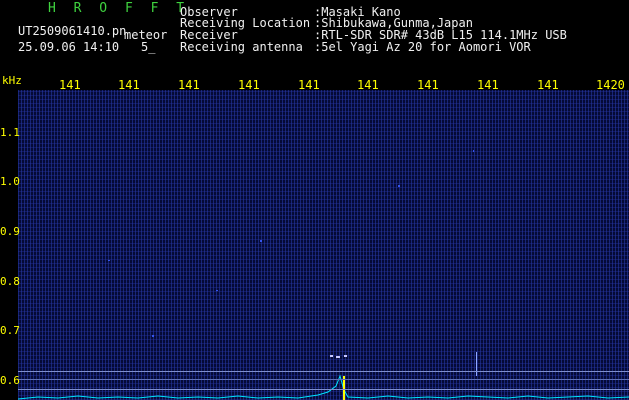  Describe the element at coordinates (10, 380) in the screenshot. I see `y-tick: 0.6` at that location.